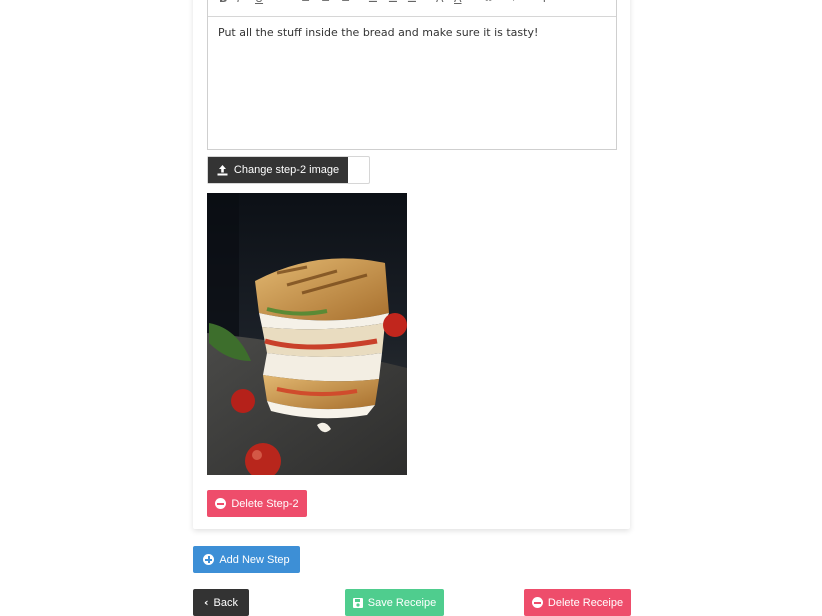  I want to click on link-icon: ∞, so click(488, 2).